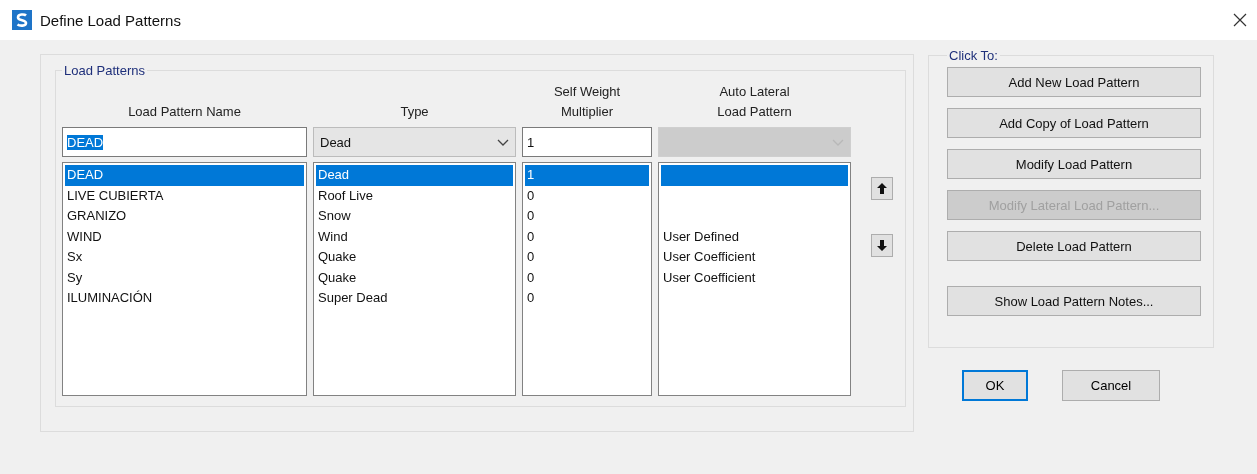 This screenshot has height=474, width=1257. I want to click on type-dropdown: Dead, so click(414, 142).